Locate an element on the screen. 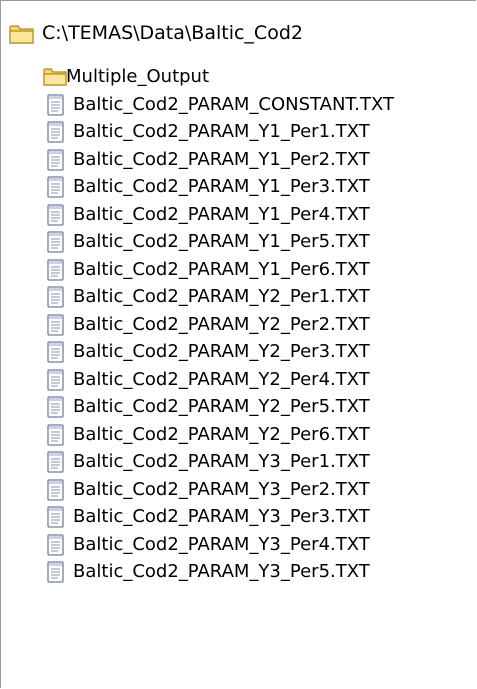  tree-item-file: Baltic_Cod2_PARAM_Y2_Per5.TXT is located at coordinates (238, 407).